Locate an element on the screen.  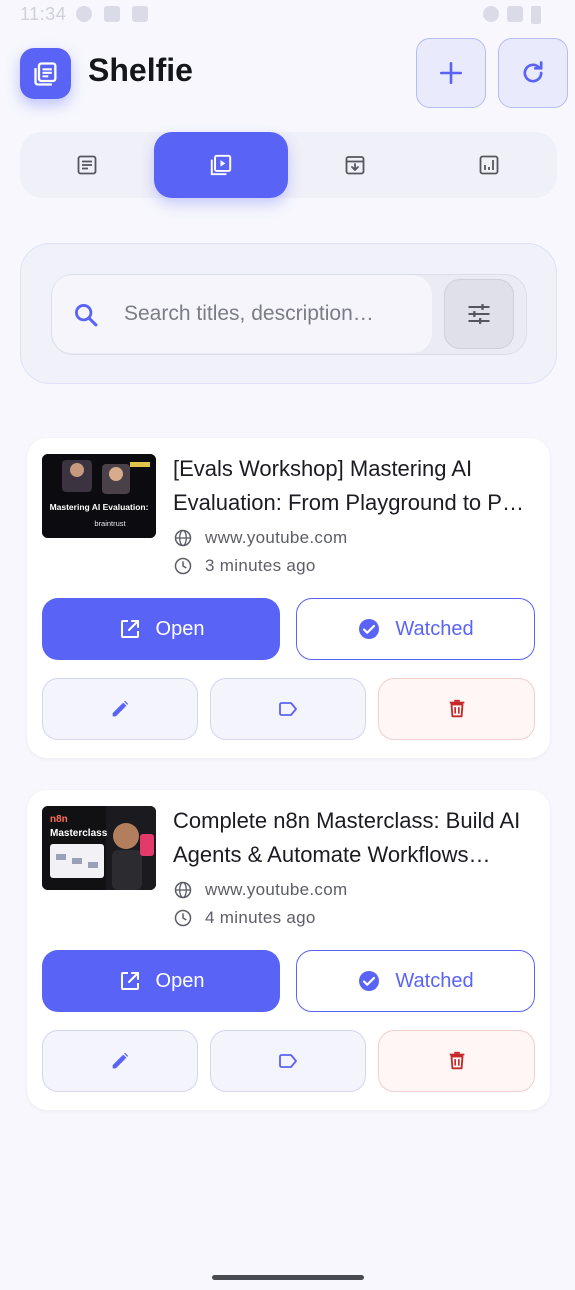
app-title: Shelfie is located at coordinates (140, 70).